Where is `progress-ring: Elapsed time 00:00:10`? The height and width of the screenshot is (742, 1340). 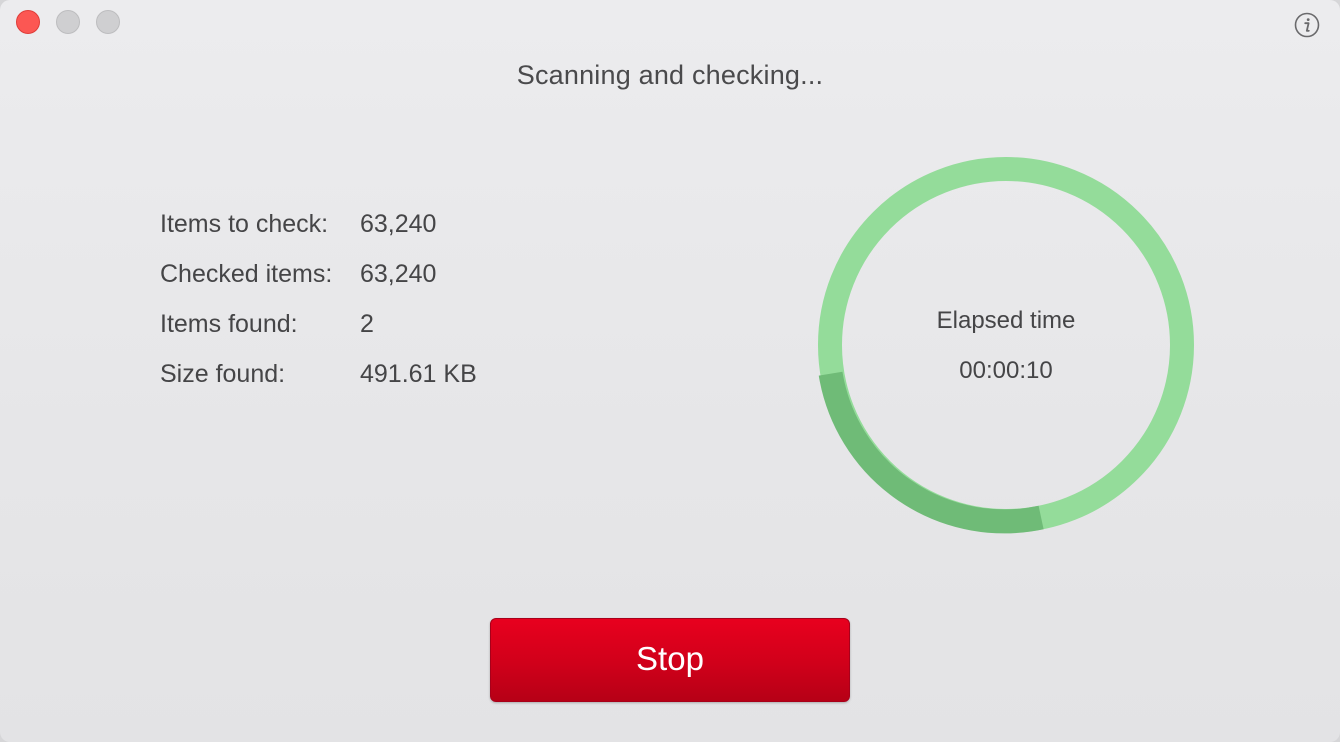
progress-ring: Elapsed time 00:00:10 is located at coordinates (1006, 345).